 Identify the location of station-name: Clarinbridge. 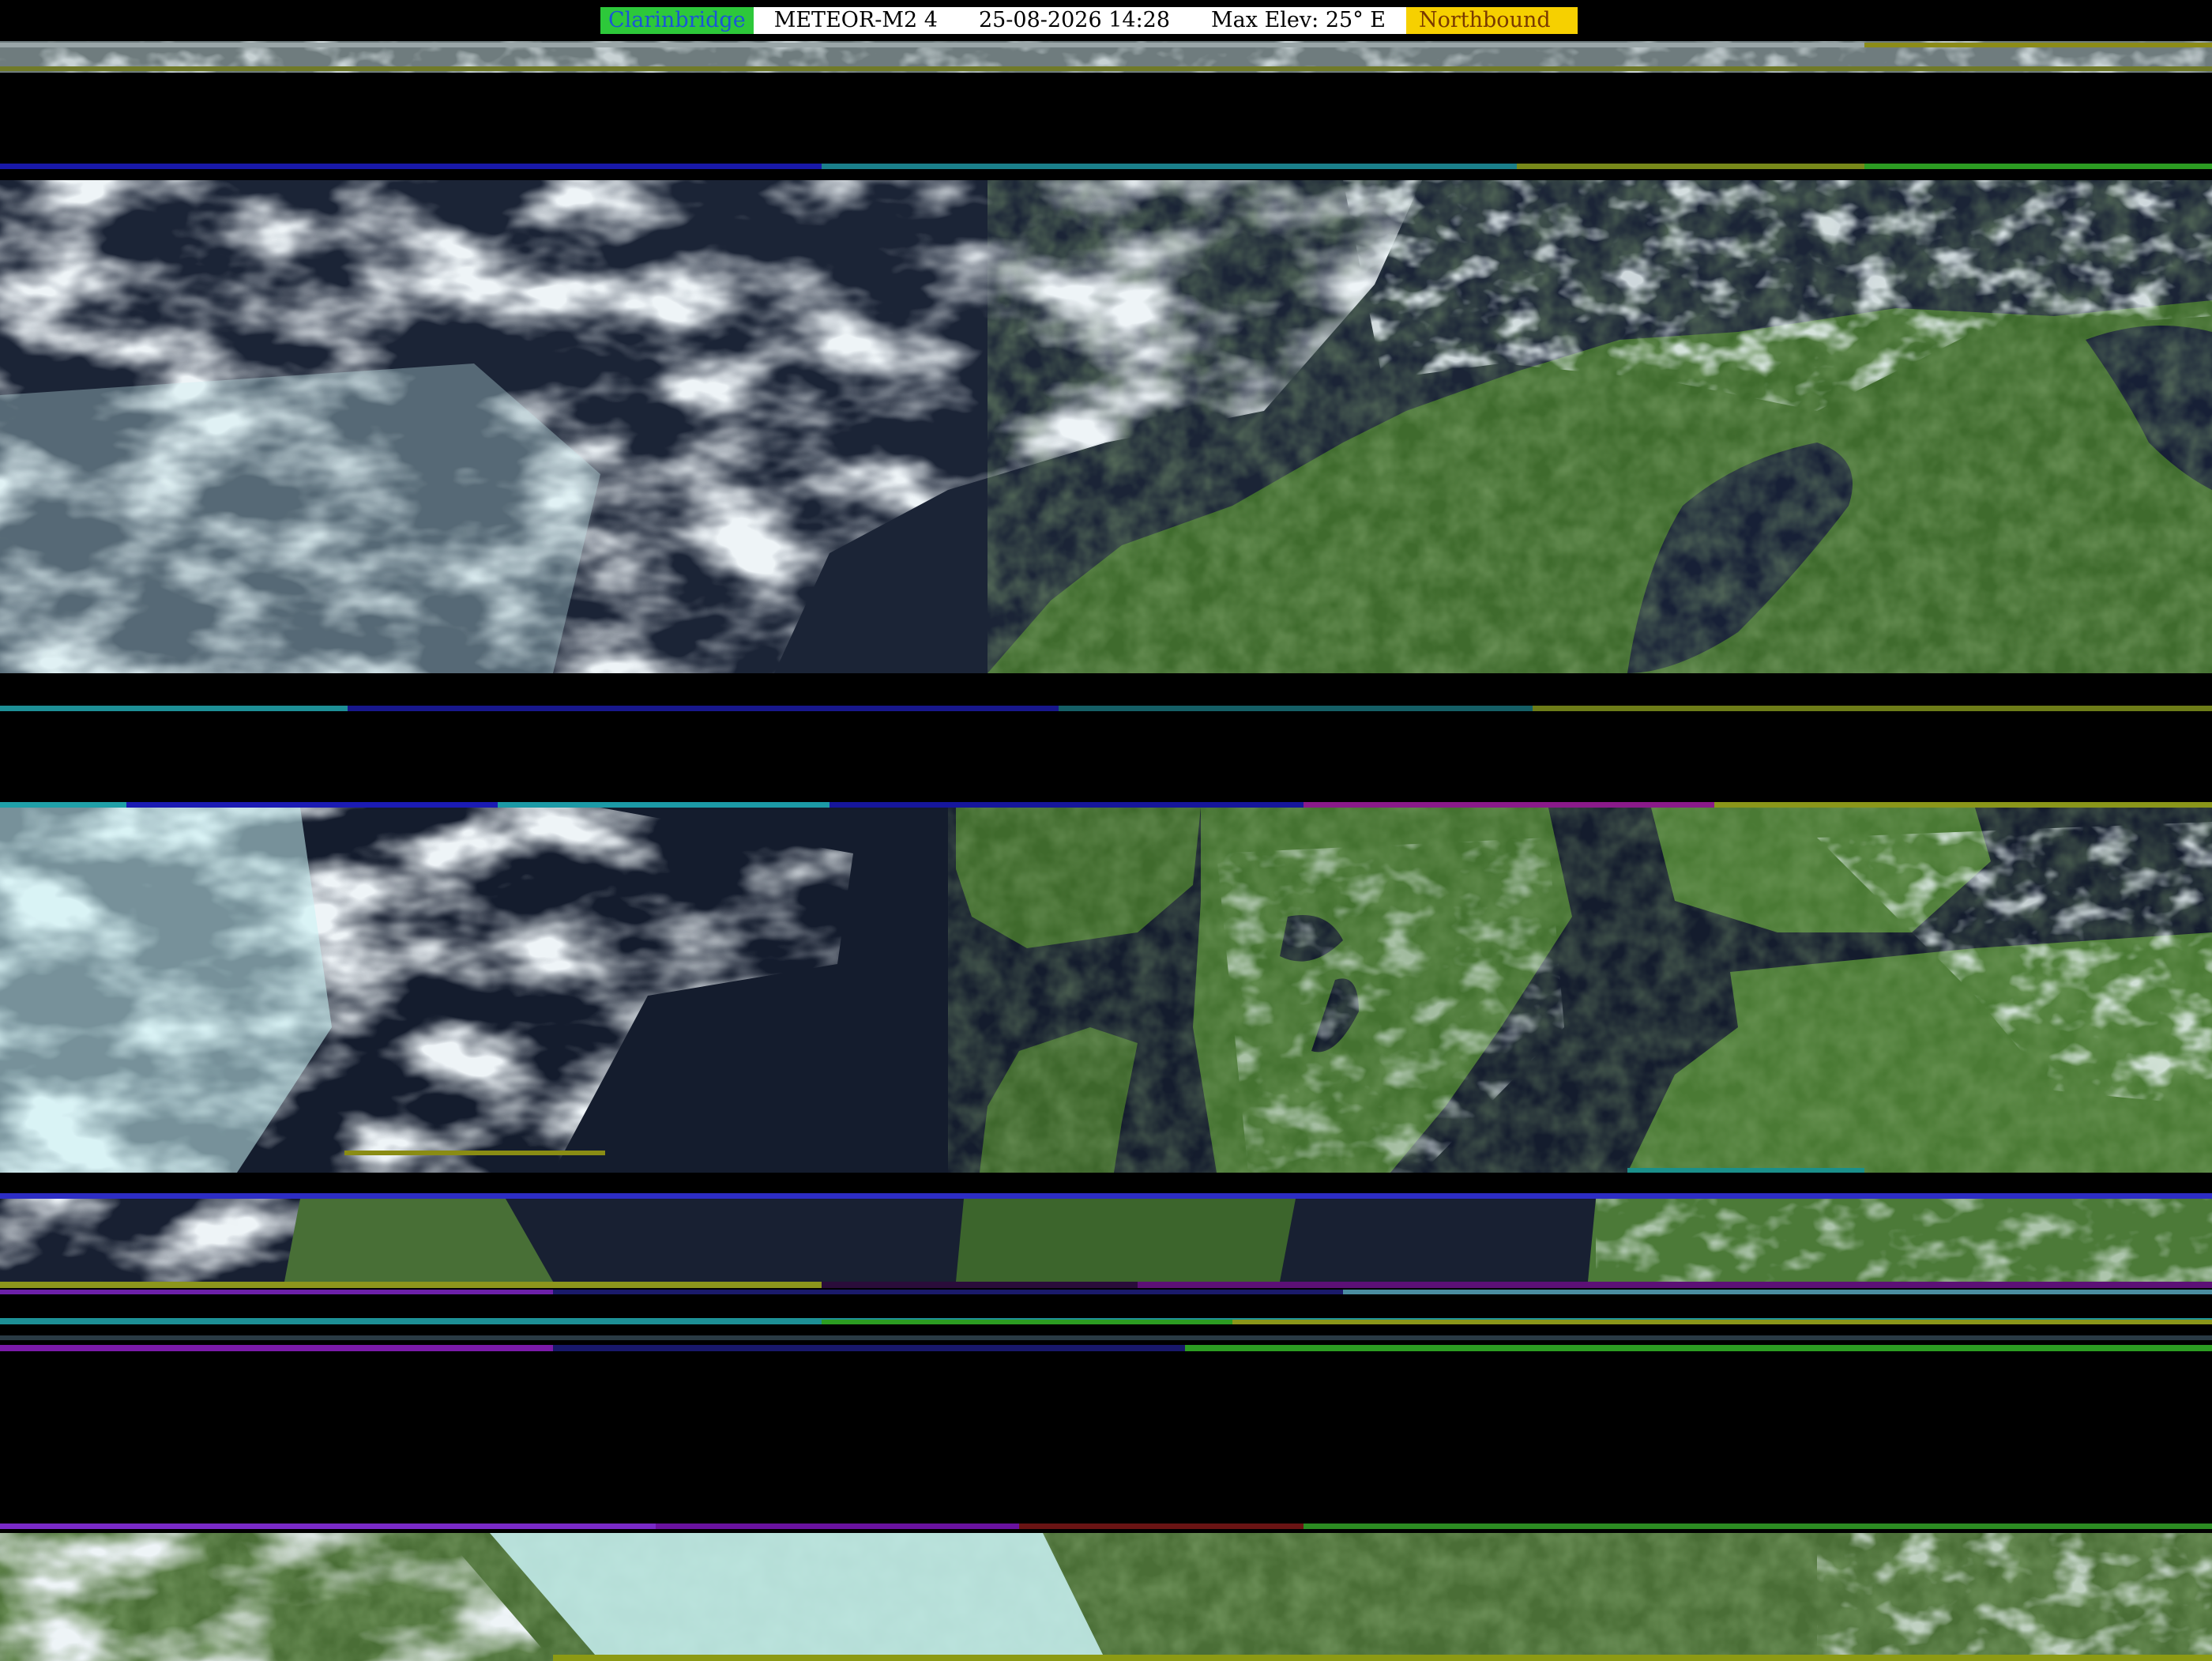
(677, 20).